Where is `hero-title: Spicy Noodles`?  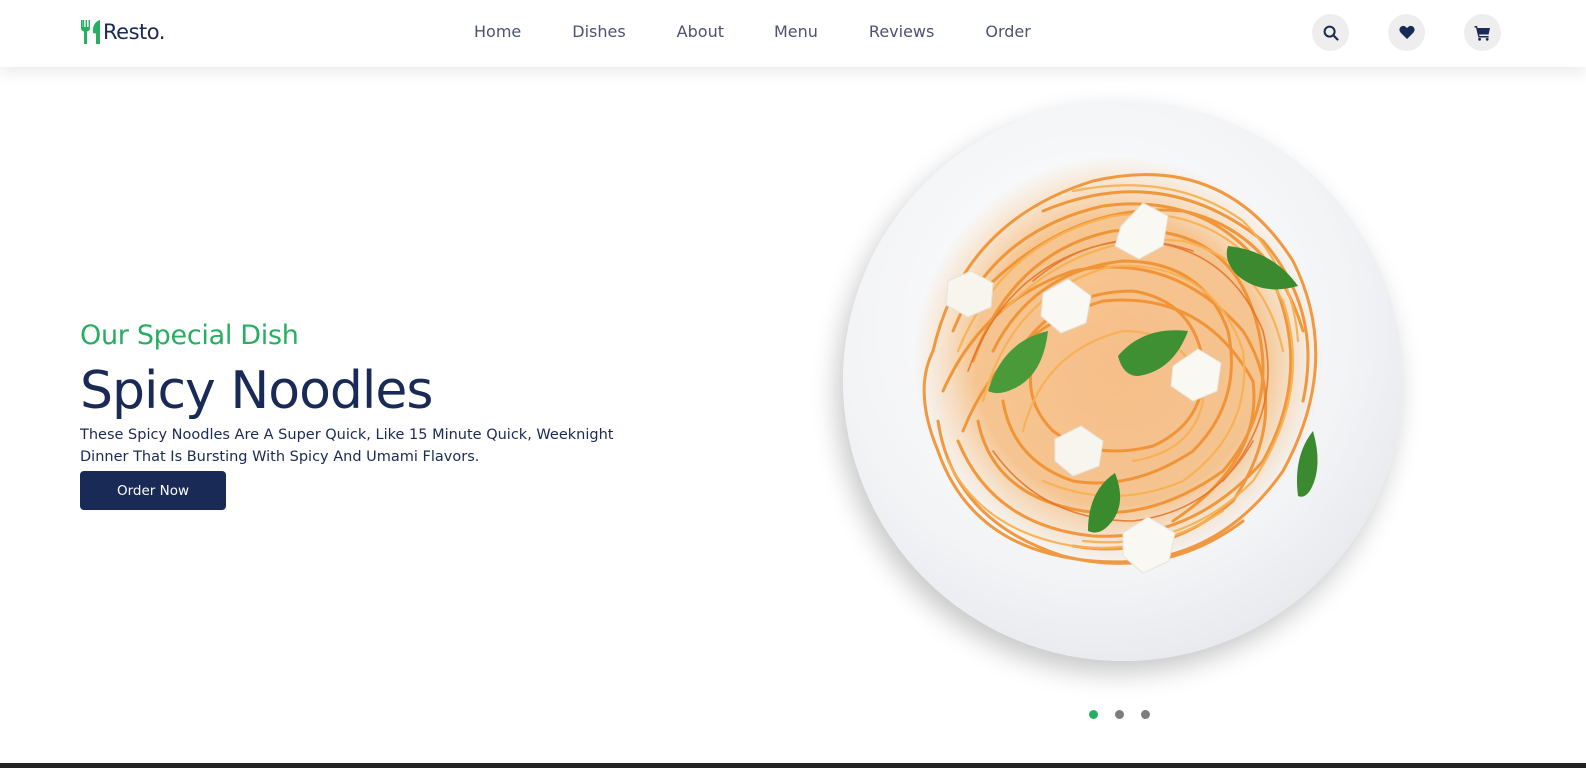
hero-title: Spicy Noodles is located at coordinates (256, 391).